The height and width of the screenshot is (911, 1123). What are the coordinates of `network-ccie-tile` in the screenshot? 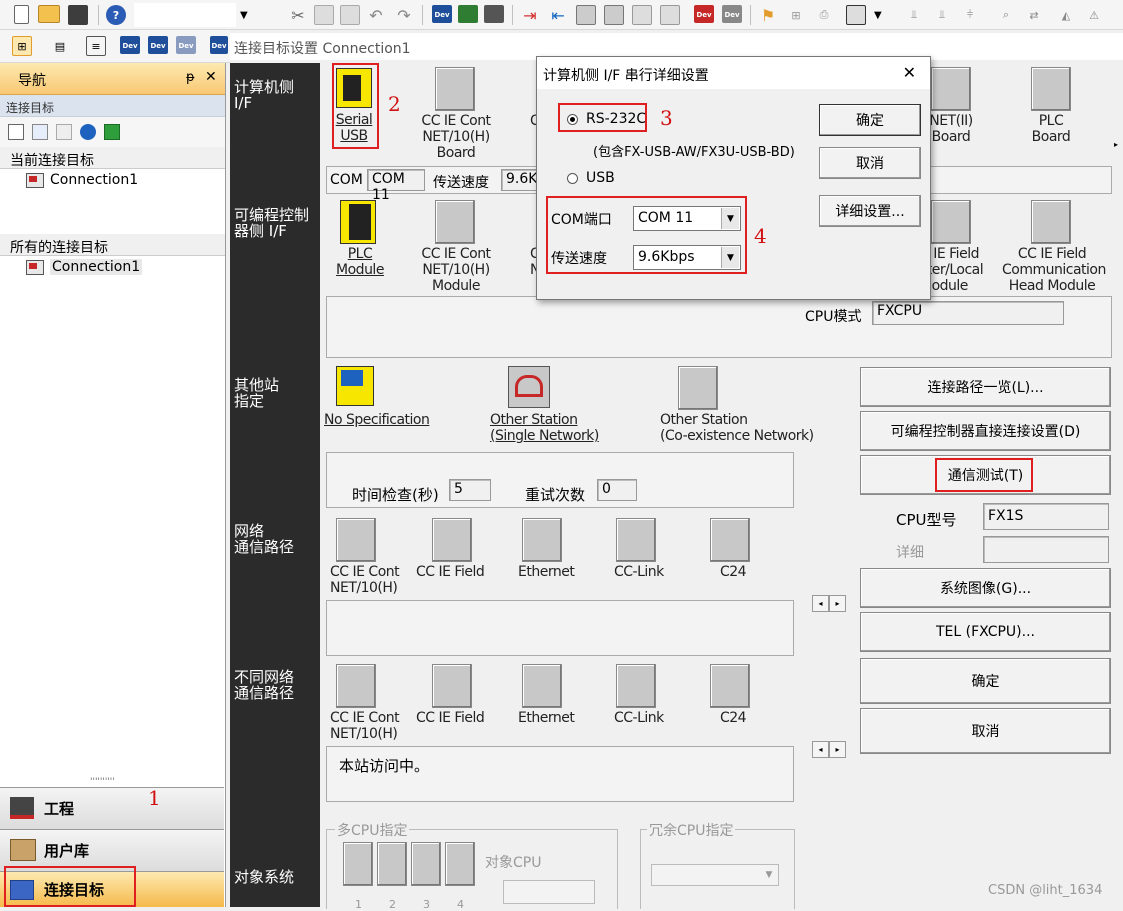 It's located at (356, 540).